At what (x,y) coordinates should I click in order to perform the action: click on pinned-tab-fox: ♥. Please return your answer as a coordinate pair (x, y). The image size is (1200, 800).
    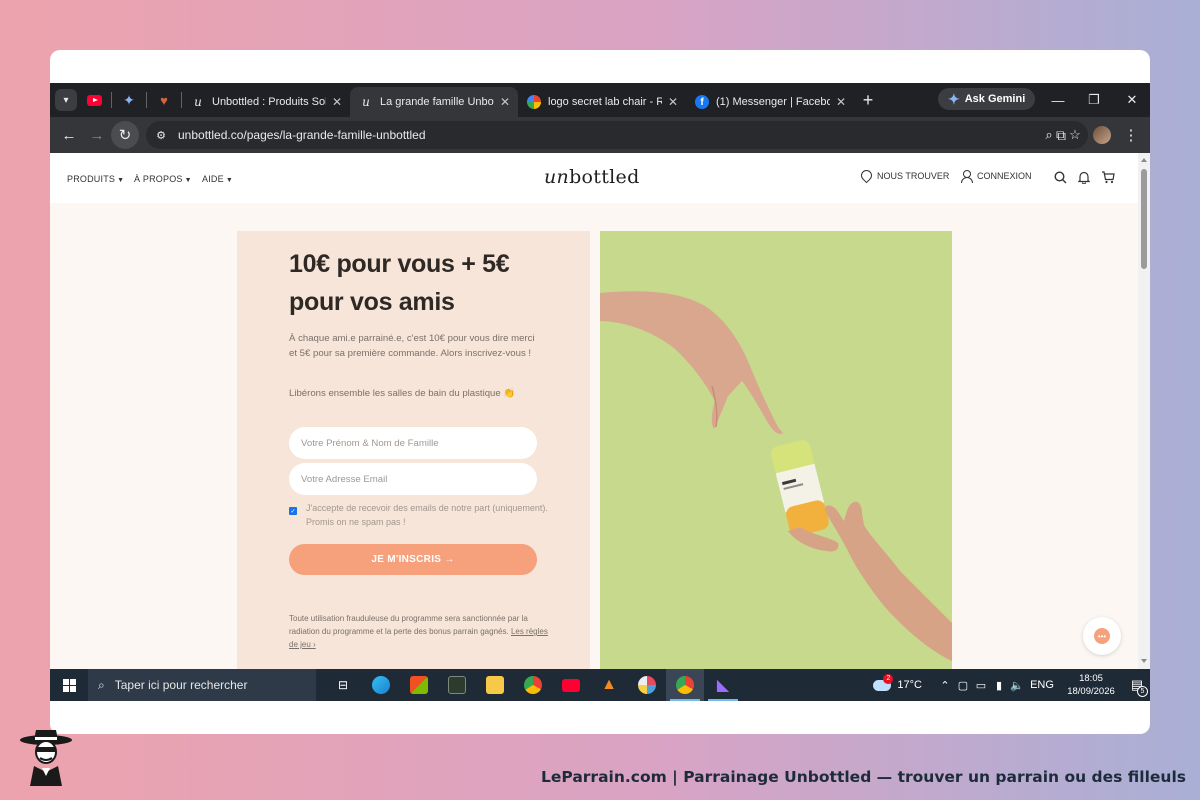
    Looking at the image, I should click on (164, 100).